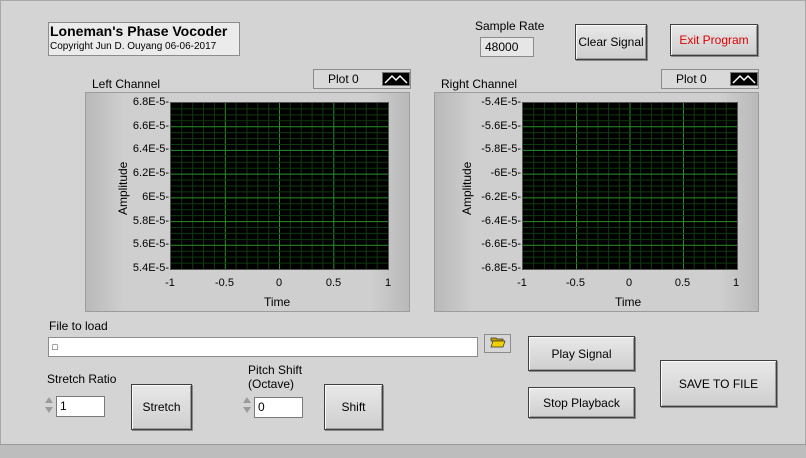 The height and width of the screenshot is (458, 806). Describe the element at coordinates (501, 102) in the screenshot. I see `y-tick-label: -5.4E-5-` at that location.